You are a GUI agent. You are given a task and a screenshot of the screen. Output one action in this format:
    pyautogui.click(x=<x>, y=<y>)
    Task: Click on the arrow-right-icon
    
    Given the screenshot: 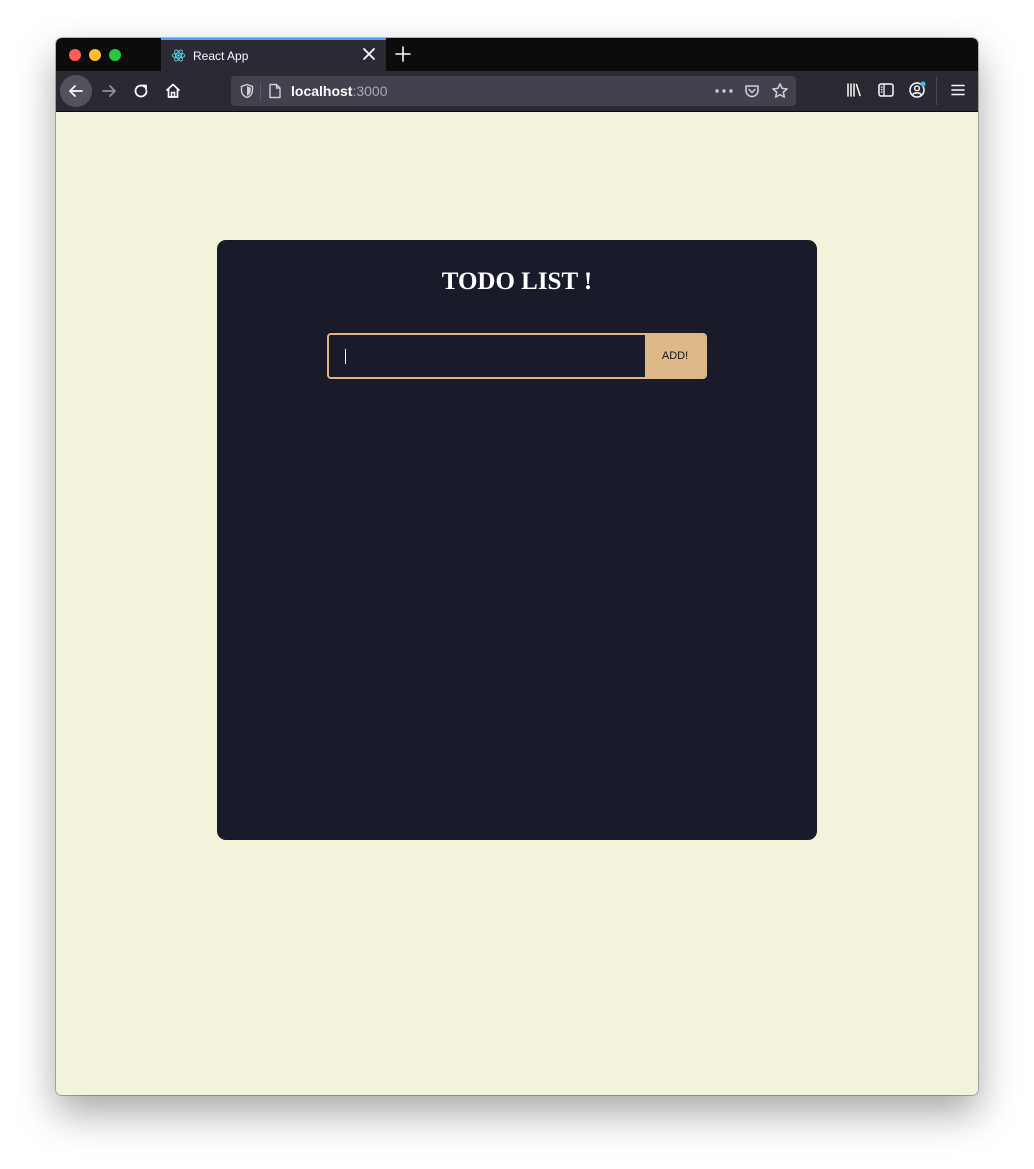 What is the action you would take?
    pyautogui.click(x=109, y=91)
    